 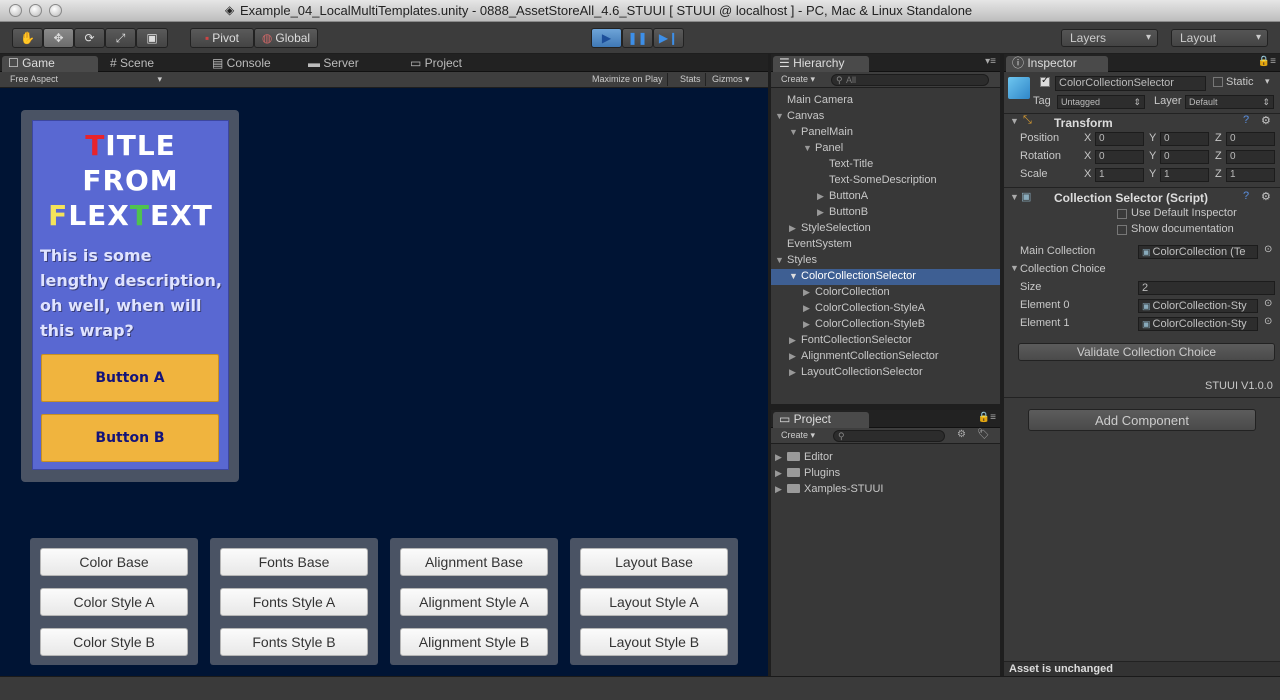 What do you see at coordinates (804, 457) in the screenshot?
I see `project-folder-editor: ▶ Editor` at bounding box center [804, 457].